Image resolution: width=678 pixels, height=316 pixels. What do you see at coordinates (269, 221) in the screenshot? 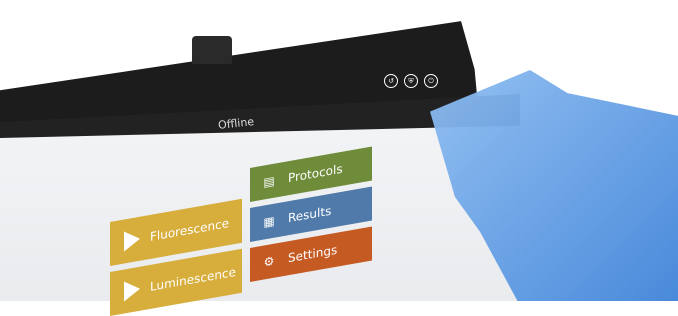
I see `results-icon: ▦` at bounding box center [269, 221].